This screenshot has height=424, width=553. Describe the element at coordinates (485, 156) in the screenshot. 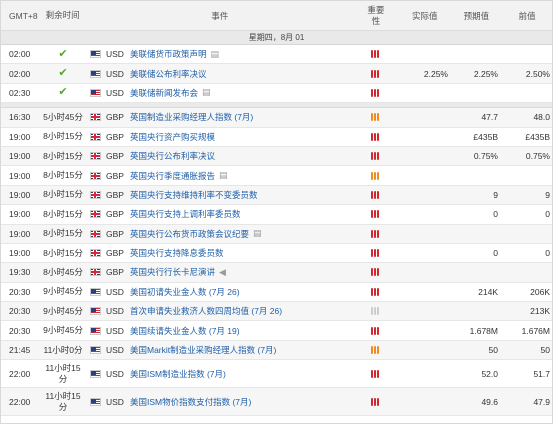

I see `forecast-value: 0.75%` at that location.